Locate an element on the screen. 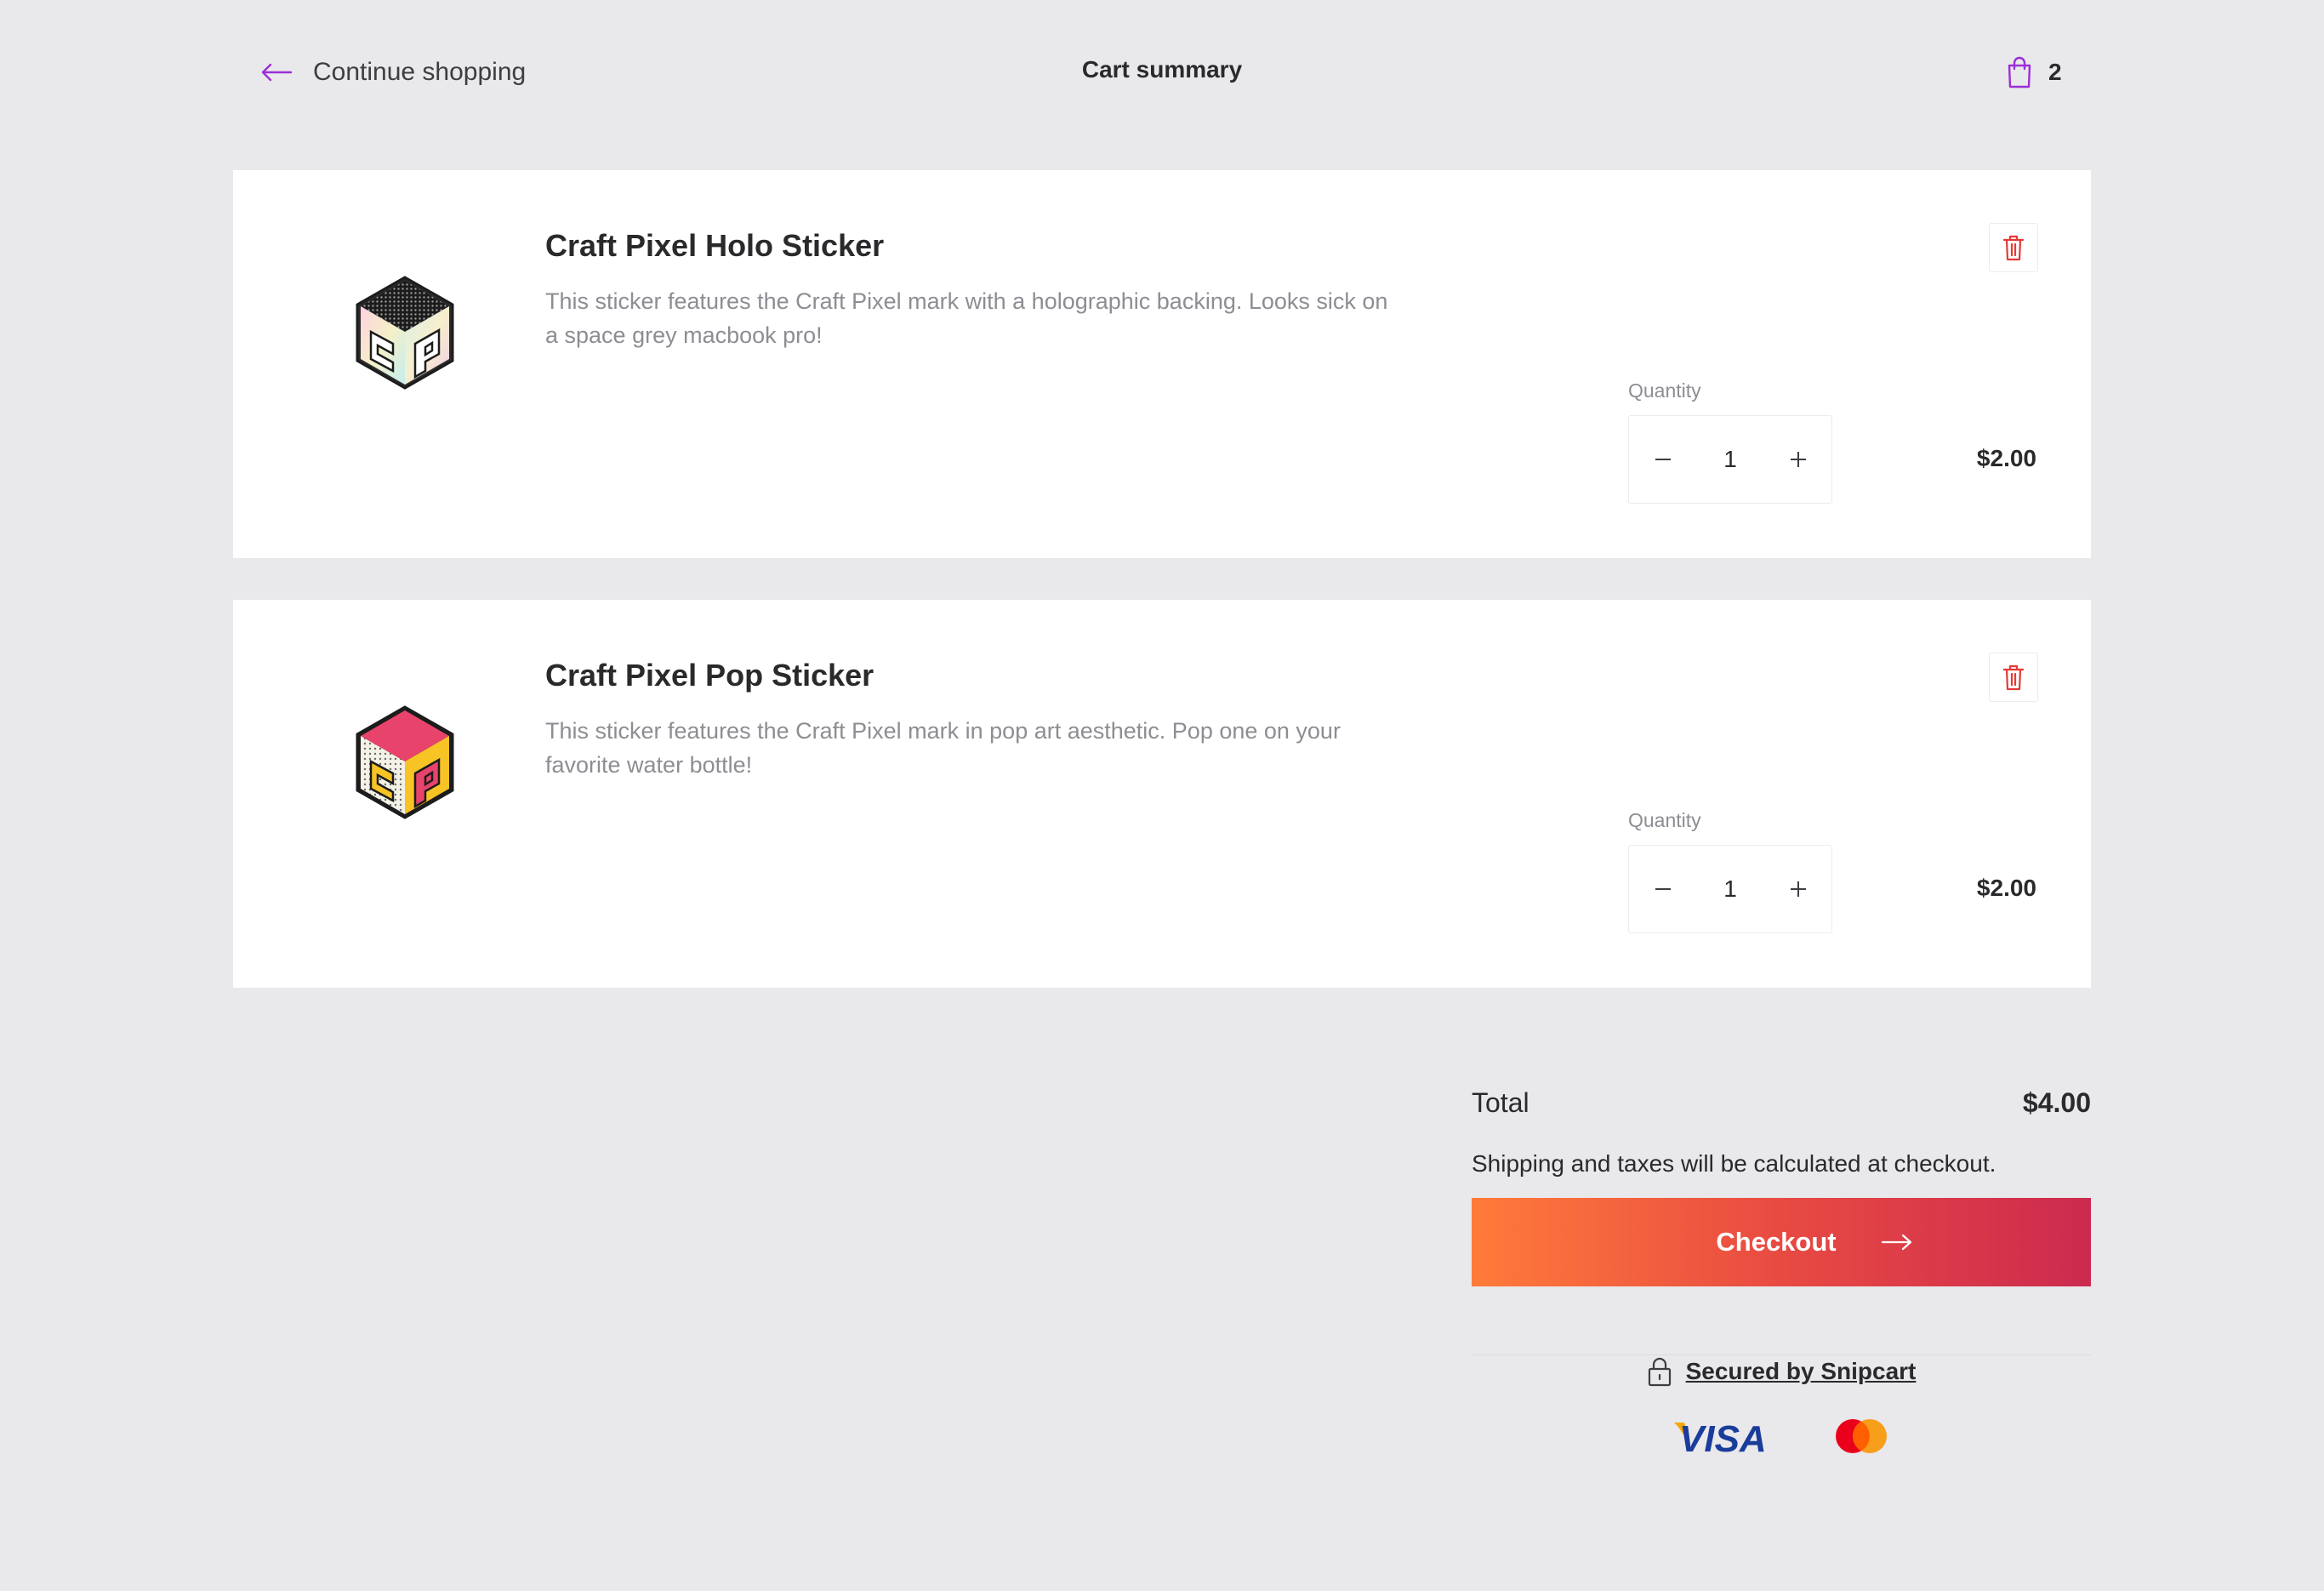 Image resolution: width=2324 pixels, height=1591 pixels. svg-text: VISA is located at coordinates (1723, 1436).